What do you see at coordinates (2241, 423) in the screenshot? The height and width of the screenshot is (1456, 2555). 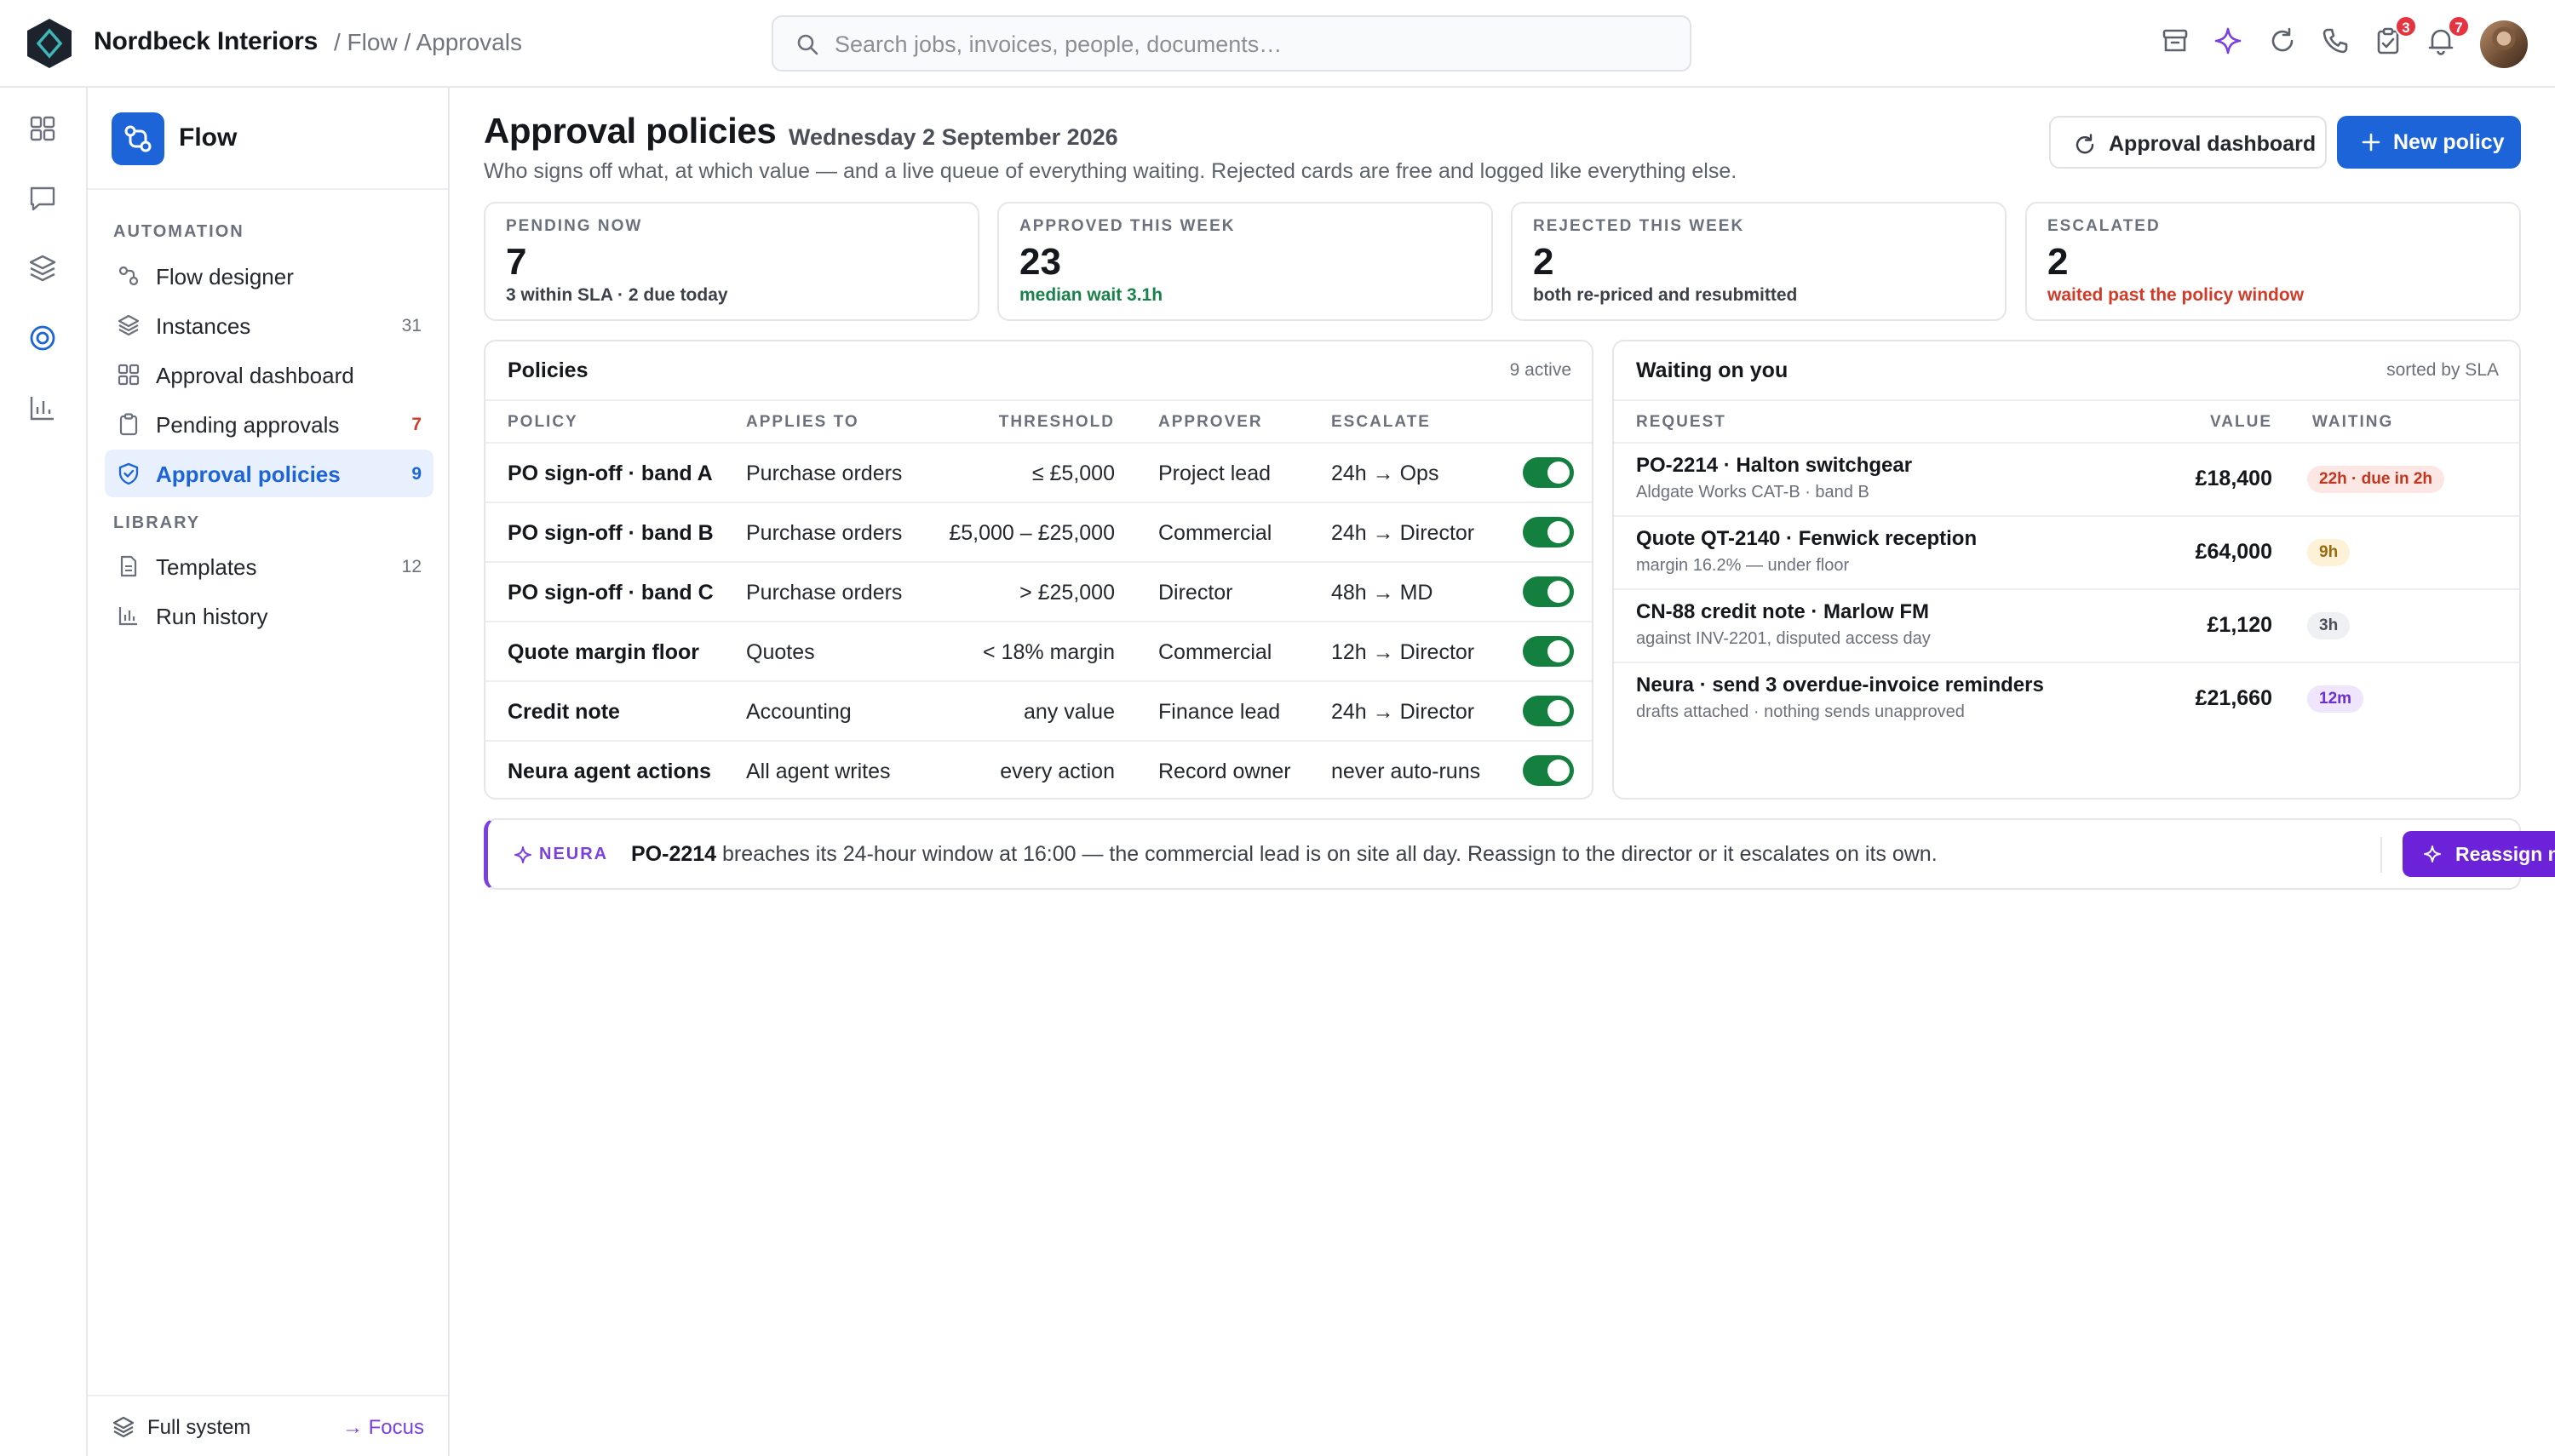 I see `column-header: VALUE` at bounding box center [2241, 423].